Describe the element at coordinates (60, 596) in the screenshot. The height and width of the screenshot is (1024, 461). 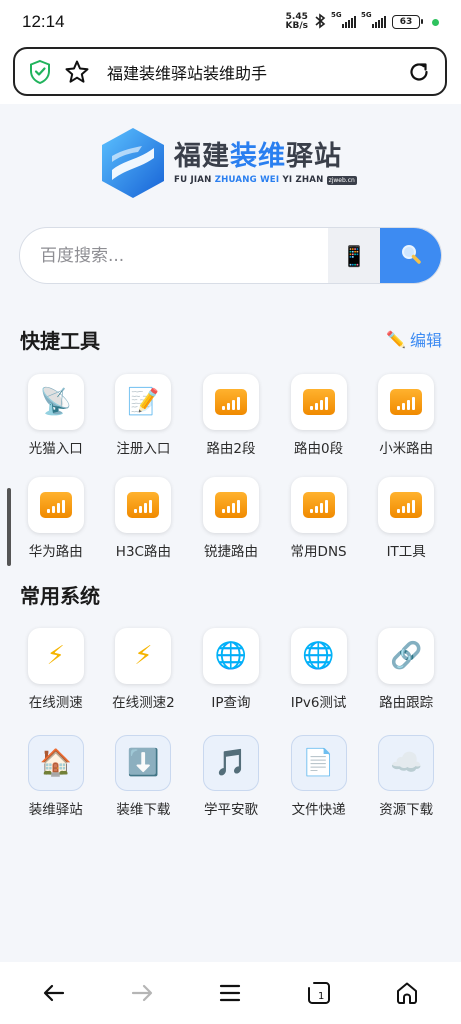
I see `common-systems-title: 常用系统` at that location.